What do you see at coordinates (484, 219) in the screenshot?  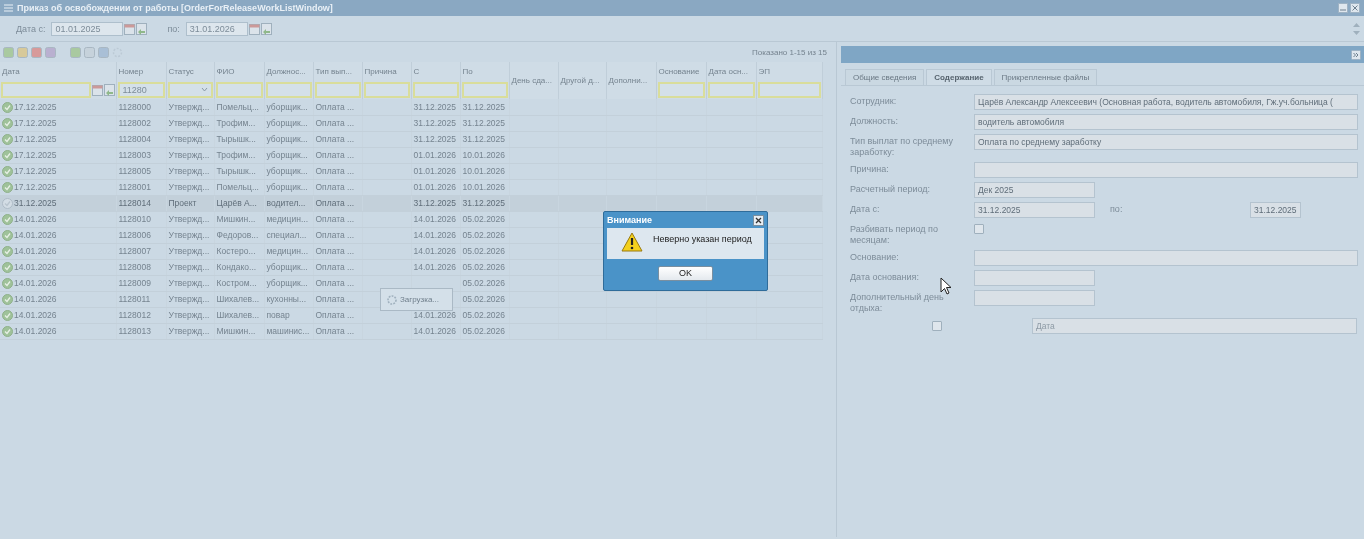 I see `table-cell: 05.02.2026` at bounding box center [484, 219].